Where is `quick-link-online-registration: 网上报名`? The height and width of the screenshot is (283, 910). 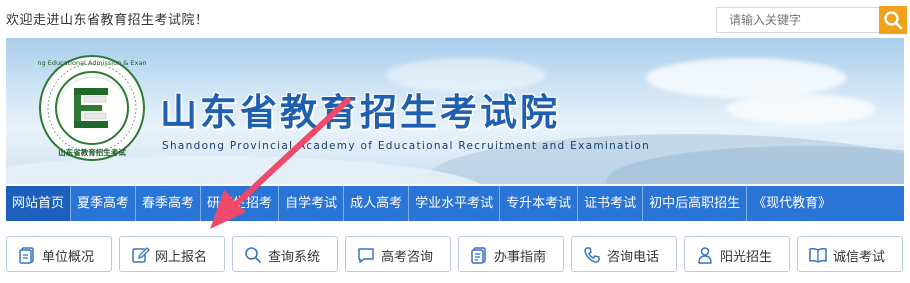
quick-link-online-registration: 网上报名 is located at coordinates (172, 254).